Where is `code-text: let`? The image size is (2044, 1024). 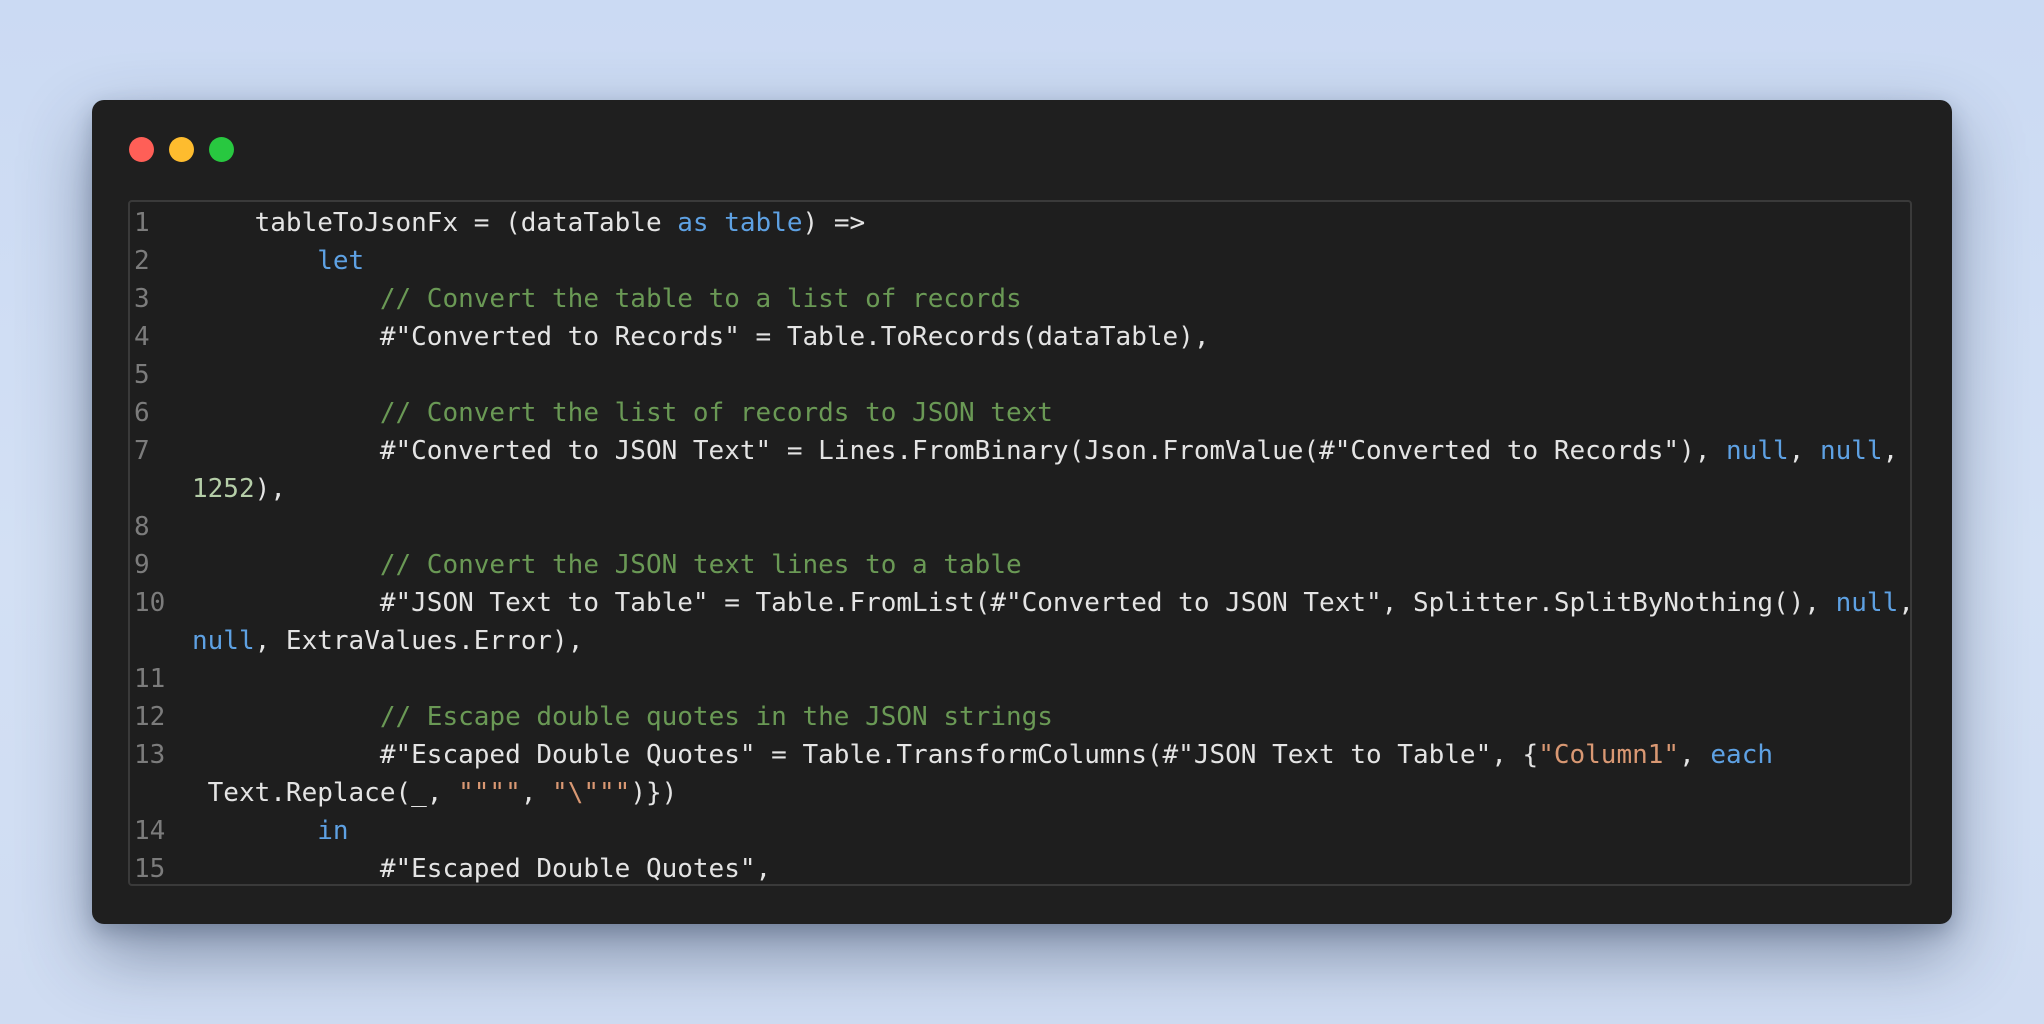
code-text: let is located at coordinates (278, 261).